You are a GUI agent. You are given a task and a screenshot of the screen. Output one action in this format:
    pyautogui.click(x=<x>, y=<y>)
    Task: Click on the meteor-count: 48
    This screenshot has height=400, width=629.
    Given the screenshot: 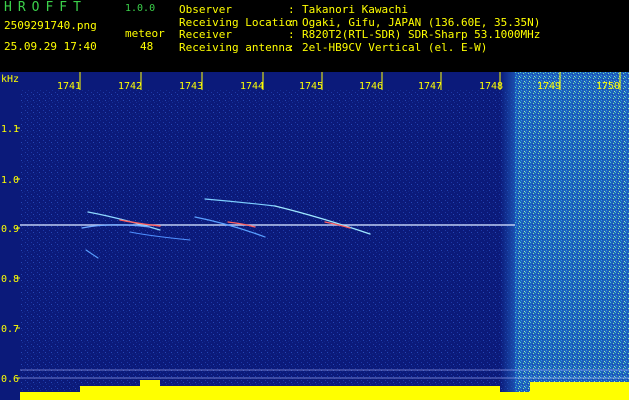 What is the action you would take?
    pyautogui.click(x=147, y=46)
    